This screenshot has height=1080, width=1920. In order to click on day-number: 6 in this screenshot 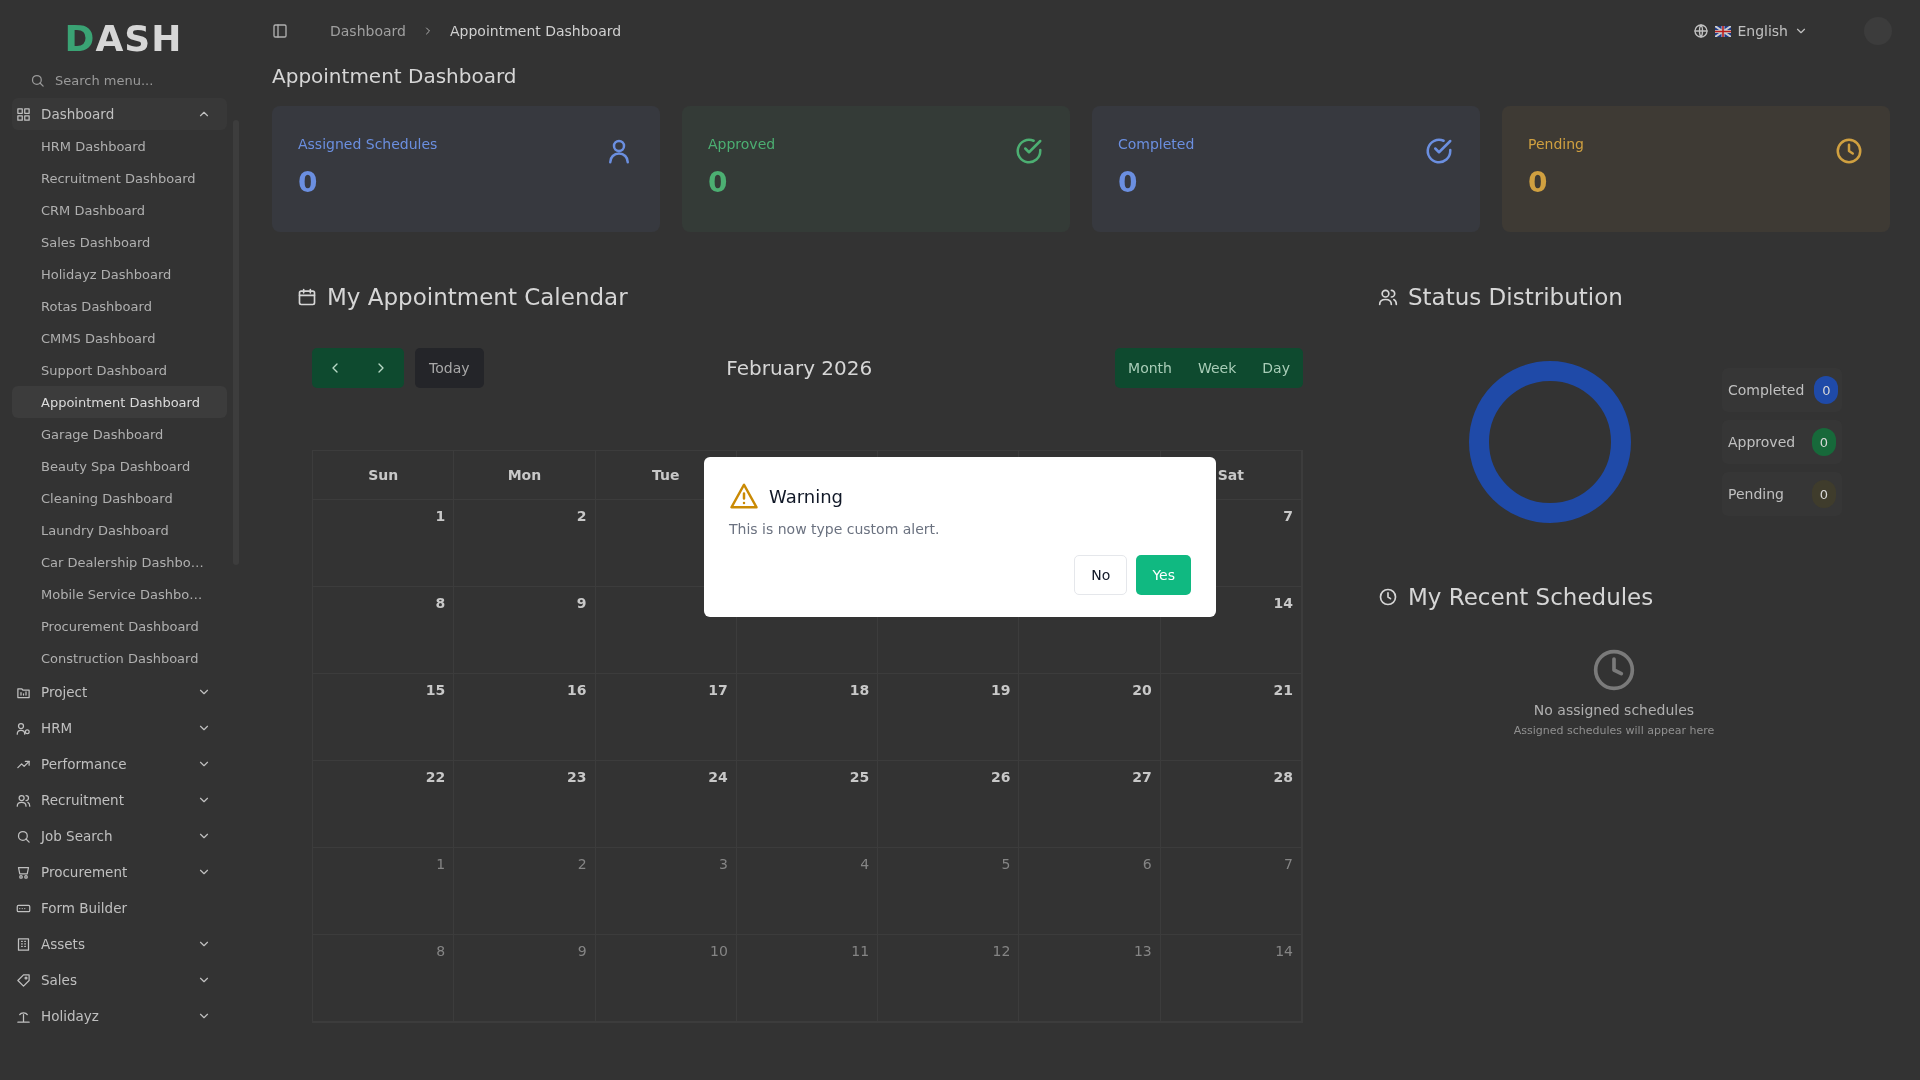, I will do `click(1147, 865)`.